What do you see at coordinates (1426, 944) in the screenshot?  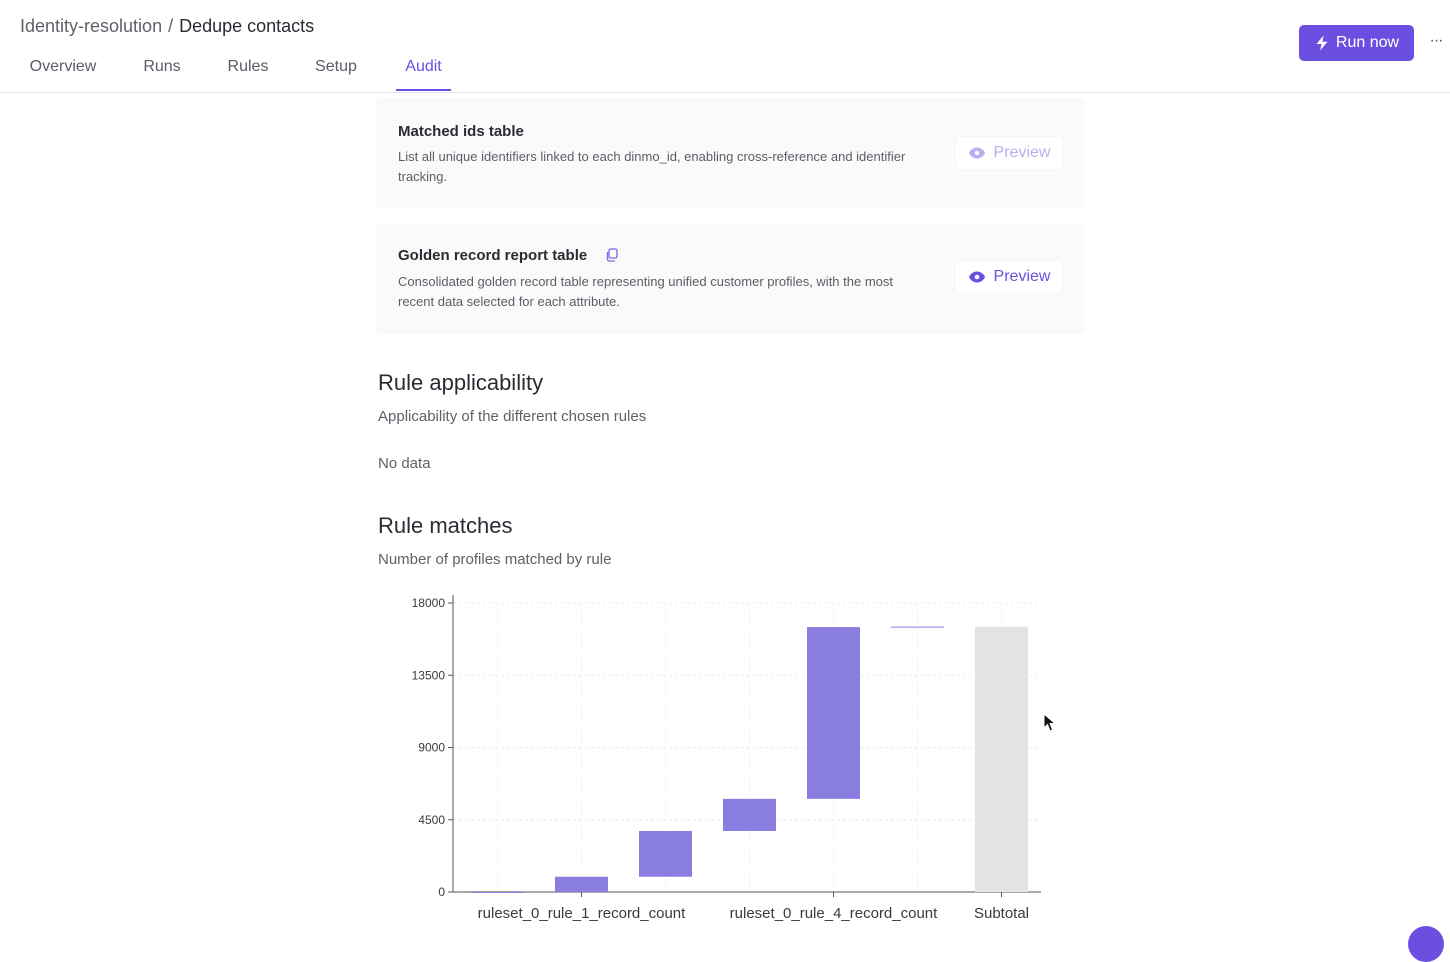 I see `help-chat-button` at bounding box center [1426, 944].